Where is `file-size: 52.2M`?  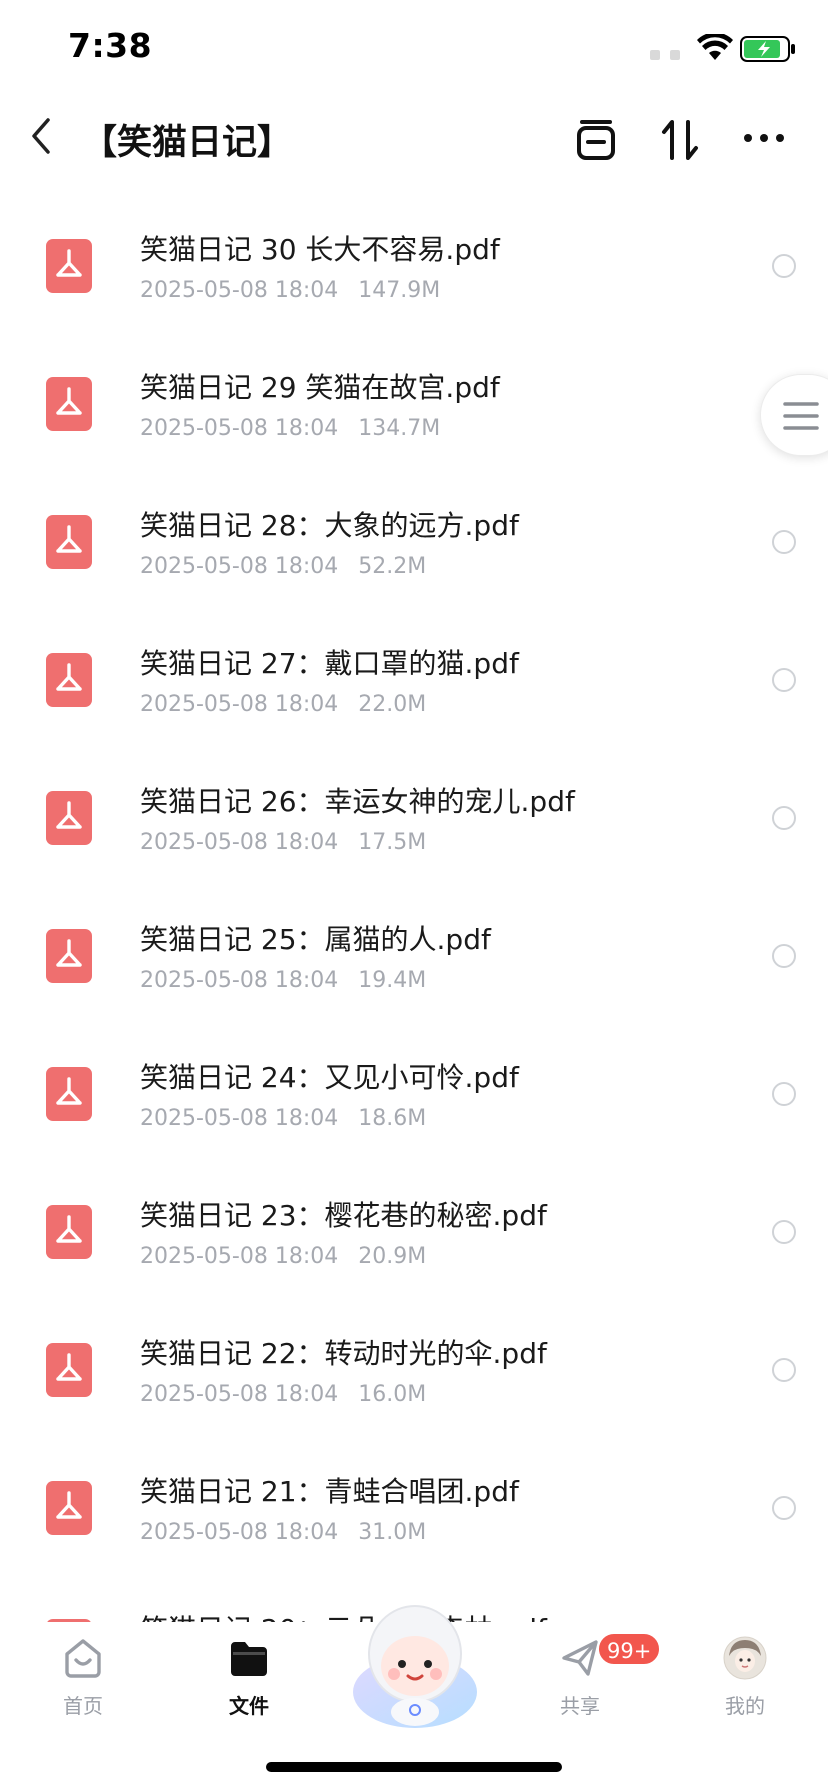 file-size: 52.2M is located at coordinates (392, 566).